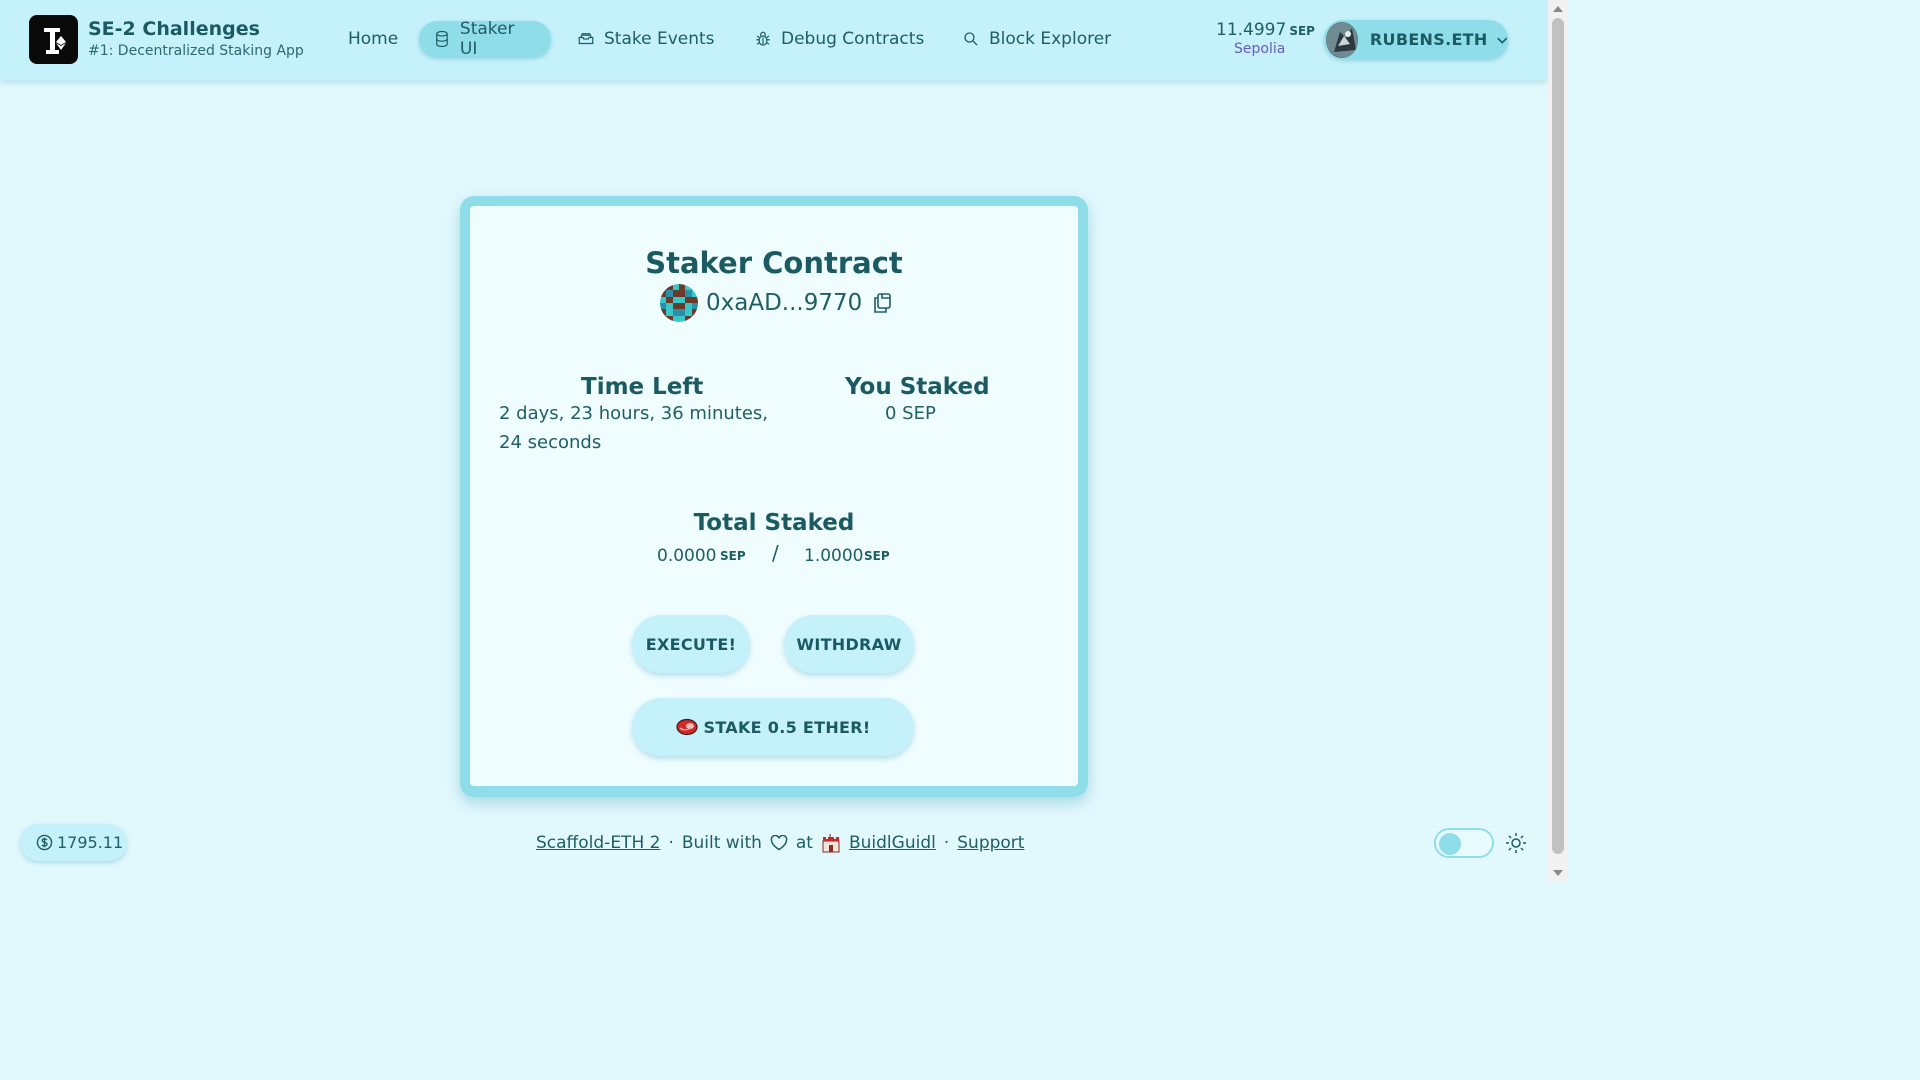 The width and height of the screenshot is (1920, 1080). What do you see at coordinates (633, 428) in the screenshot?
I see `time-left-value: 2 days, 23 hours, 36 minutes, 24 seconds` at bounding box center [633, 428].